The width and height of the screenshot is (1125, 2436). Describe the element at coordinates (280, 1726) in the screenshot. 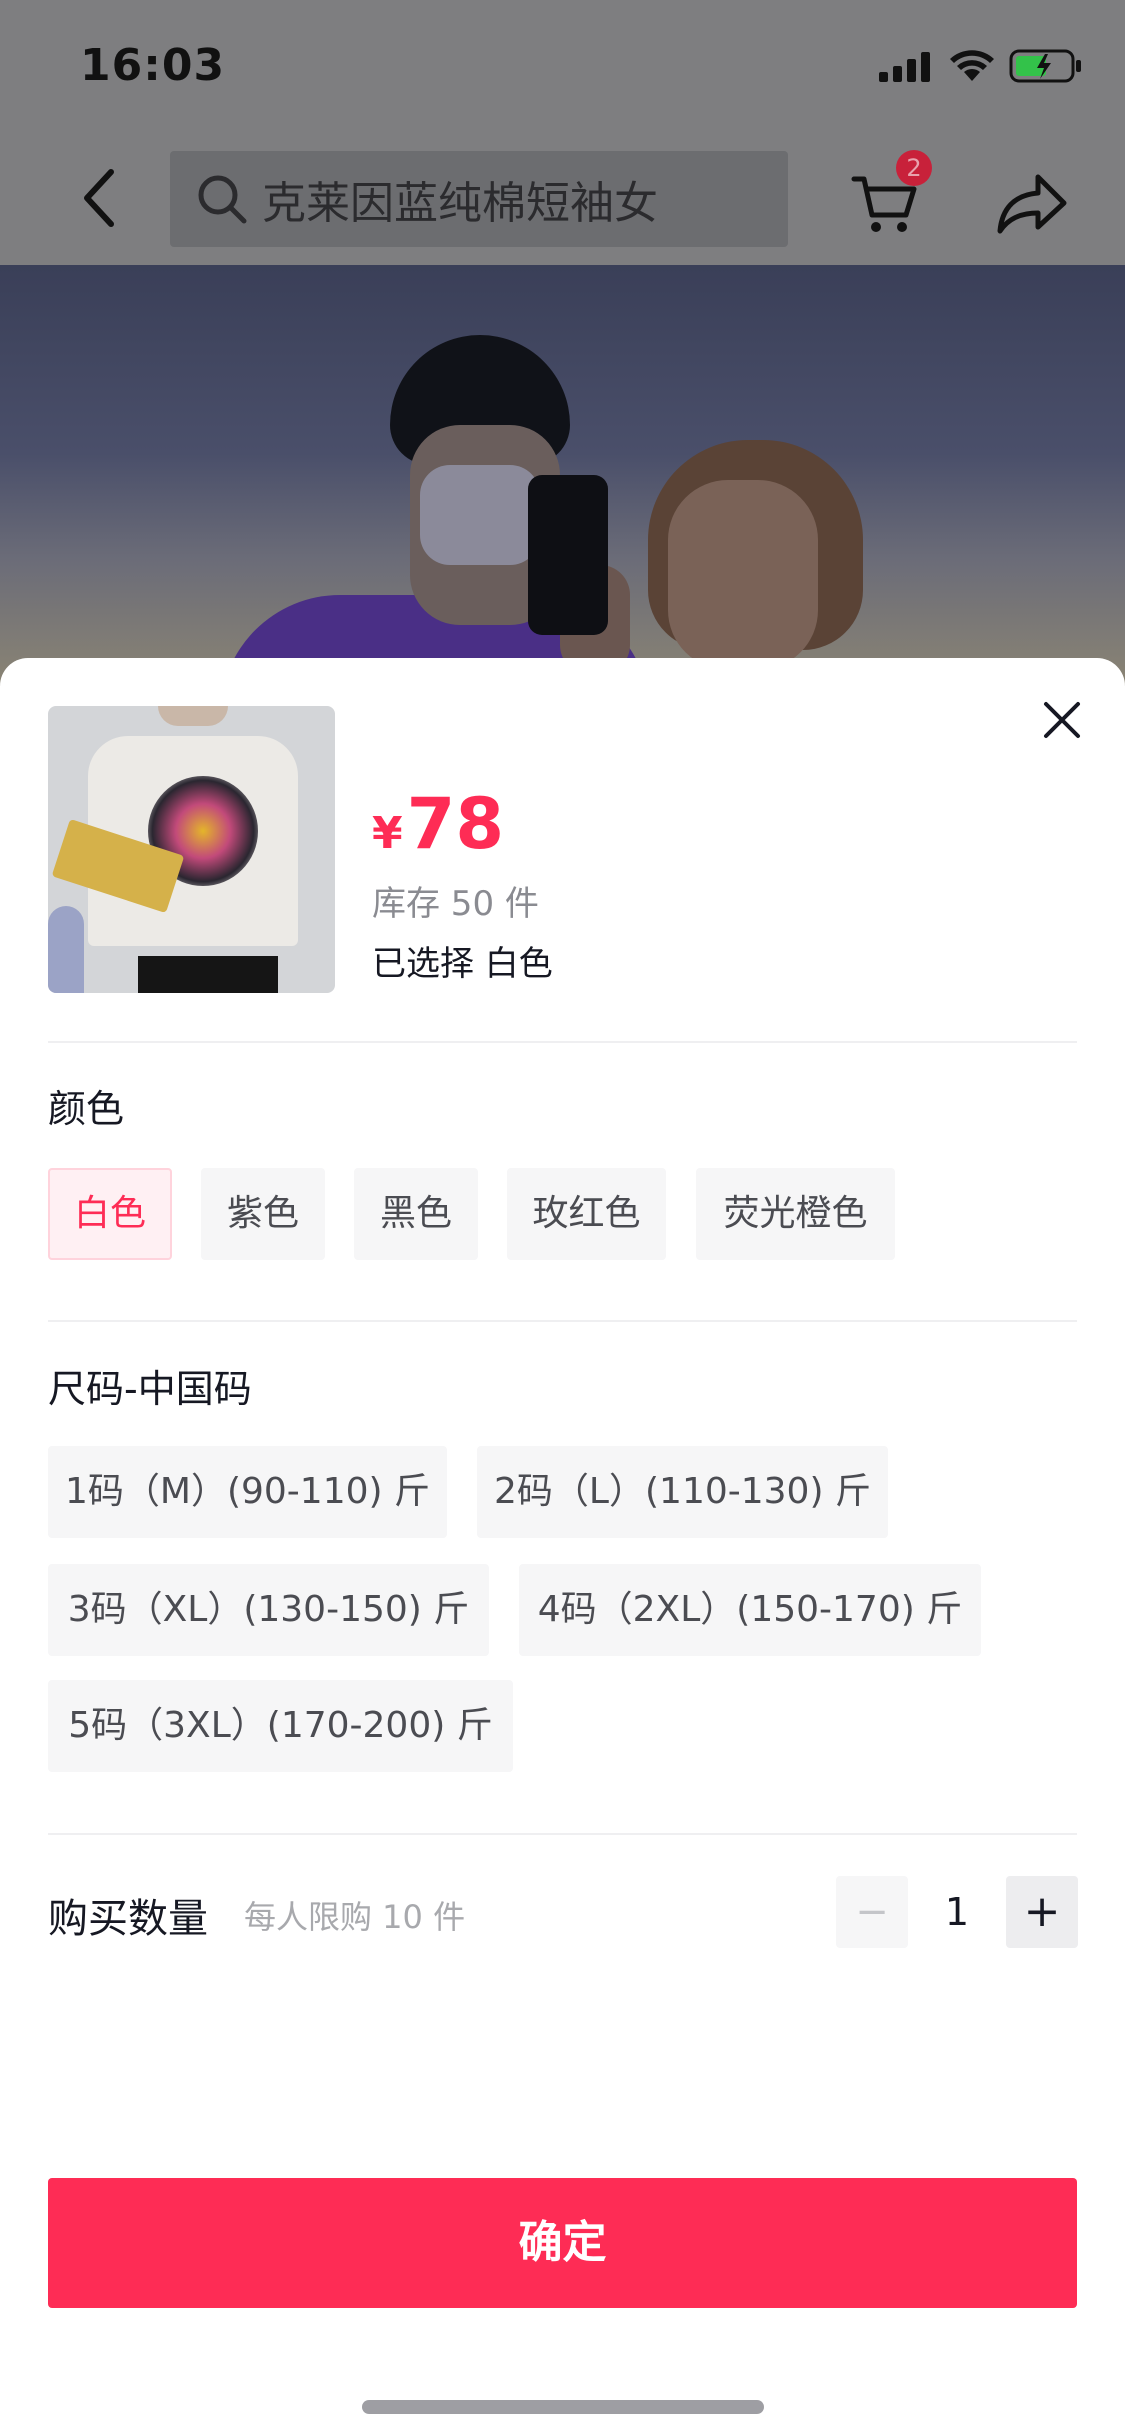

I see `size-option-3xl: 5码（3XL）(170-200) 斤` at that location.